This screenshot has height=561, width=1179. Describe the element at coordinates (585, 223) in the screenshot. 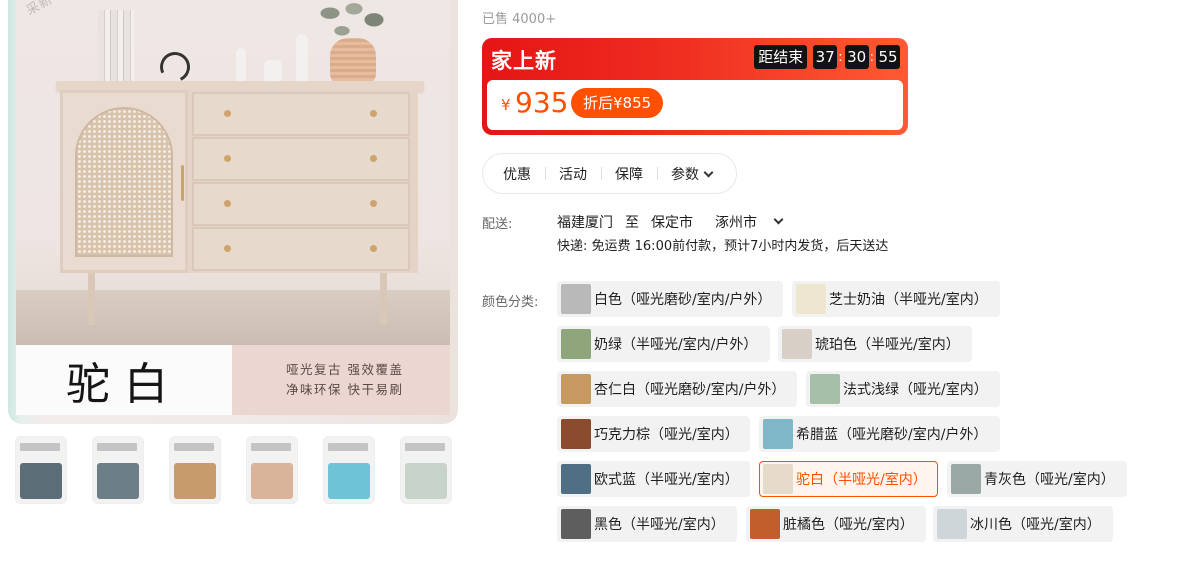

I see `ship-from: 福建厦门` at that location.